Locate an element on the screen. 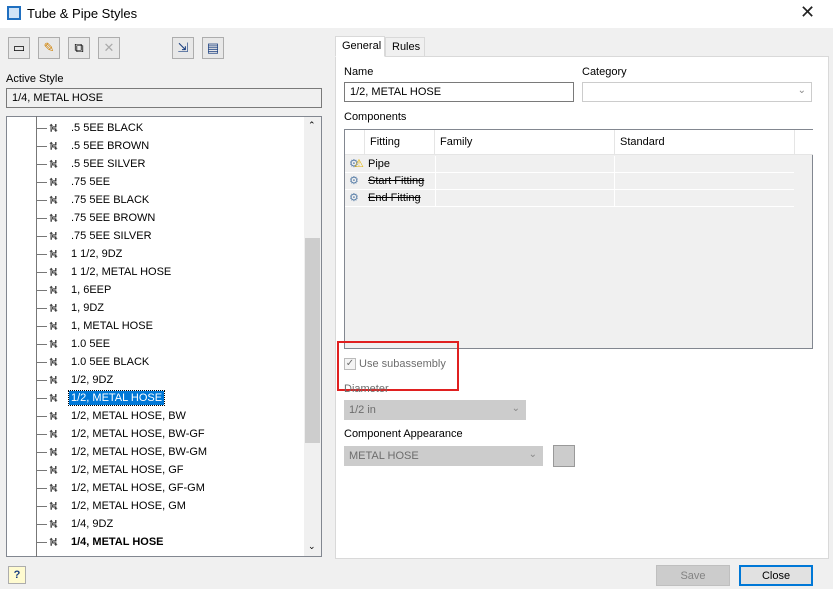 This screenshot has height=589, width=833. tree-item: ⛕ 1/4, METAL HOSE is located at coordinates (156, 542).